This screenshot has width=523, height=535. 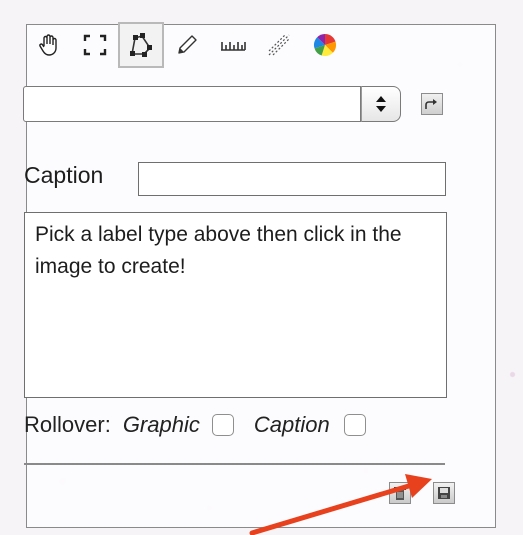 What do you see at coordinates (291, 424) in the screenshot?
I see `caption-rollover-label: Caption` at bounding box center [291, 424].